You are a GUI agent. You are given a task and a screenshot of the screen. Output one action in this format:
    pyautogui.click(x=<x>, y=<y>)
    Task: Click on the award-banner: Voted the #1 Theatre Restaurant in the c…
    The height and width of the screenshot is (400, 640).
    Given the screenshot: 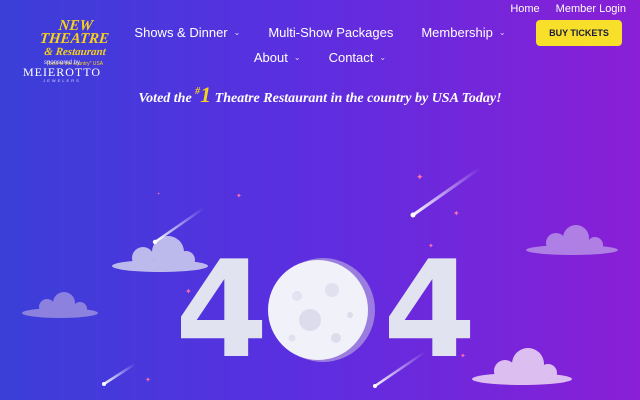 What is the action you would take?
    pyautogui.click(x=320, y=95)
    